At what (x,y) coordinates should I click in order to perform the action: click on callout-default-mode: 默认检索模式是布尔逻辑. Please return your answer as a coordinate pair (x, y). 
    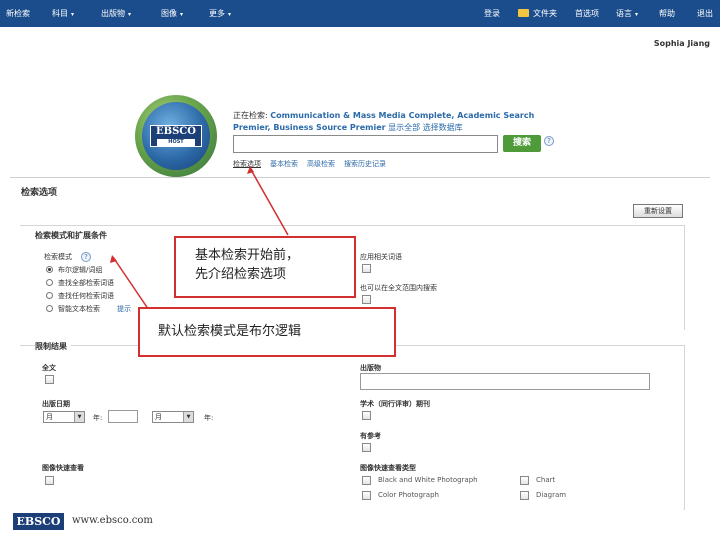
    Looking at the image, I should click on (267, 332).